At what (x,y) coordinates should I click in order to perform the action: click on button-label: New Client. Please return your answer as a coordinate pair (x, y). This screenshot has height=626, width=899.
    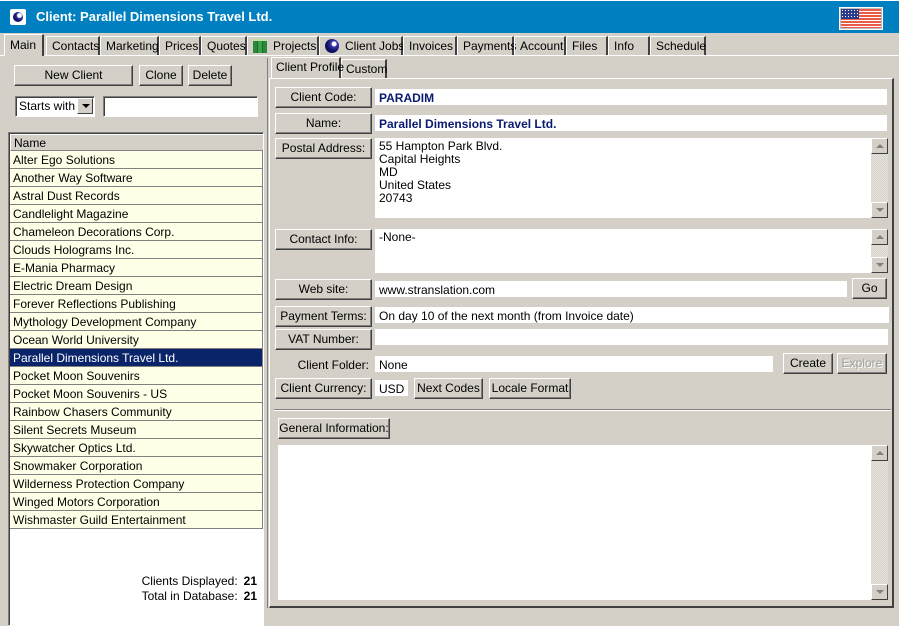
    Looking at the image, I should click on (73, 75).